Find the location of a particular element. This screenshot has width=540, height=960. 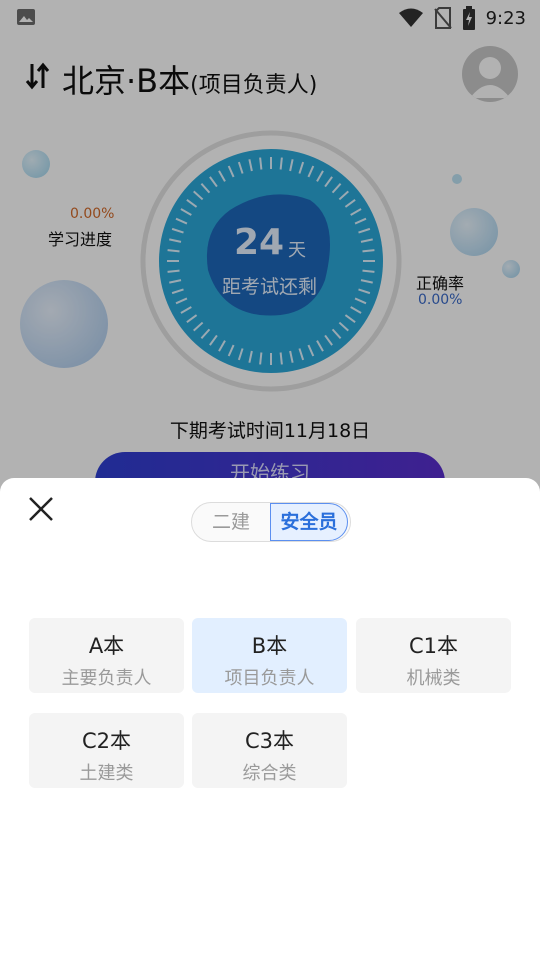

option-a: A本 主要负责人 is located at coordinates (106, 655).